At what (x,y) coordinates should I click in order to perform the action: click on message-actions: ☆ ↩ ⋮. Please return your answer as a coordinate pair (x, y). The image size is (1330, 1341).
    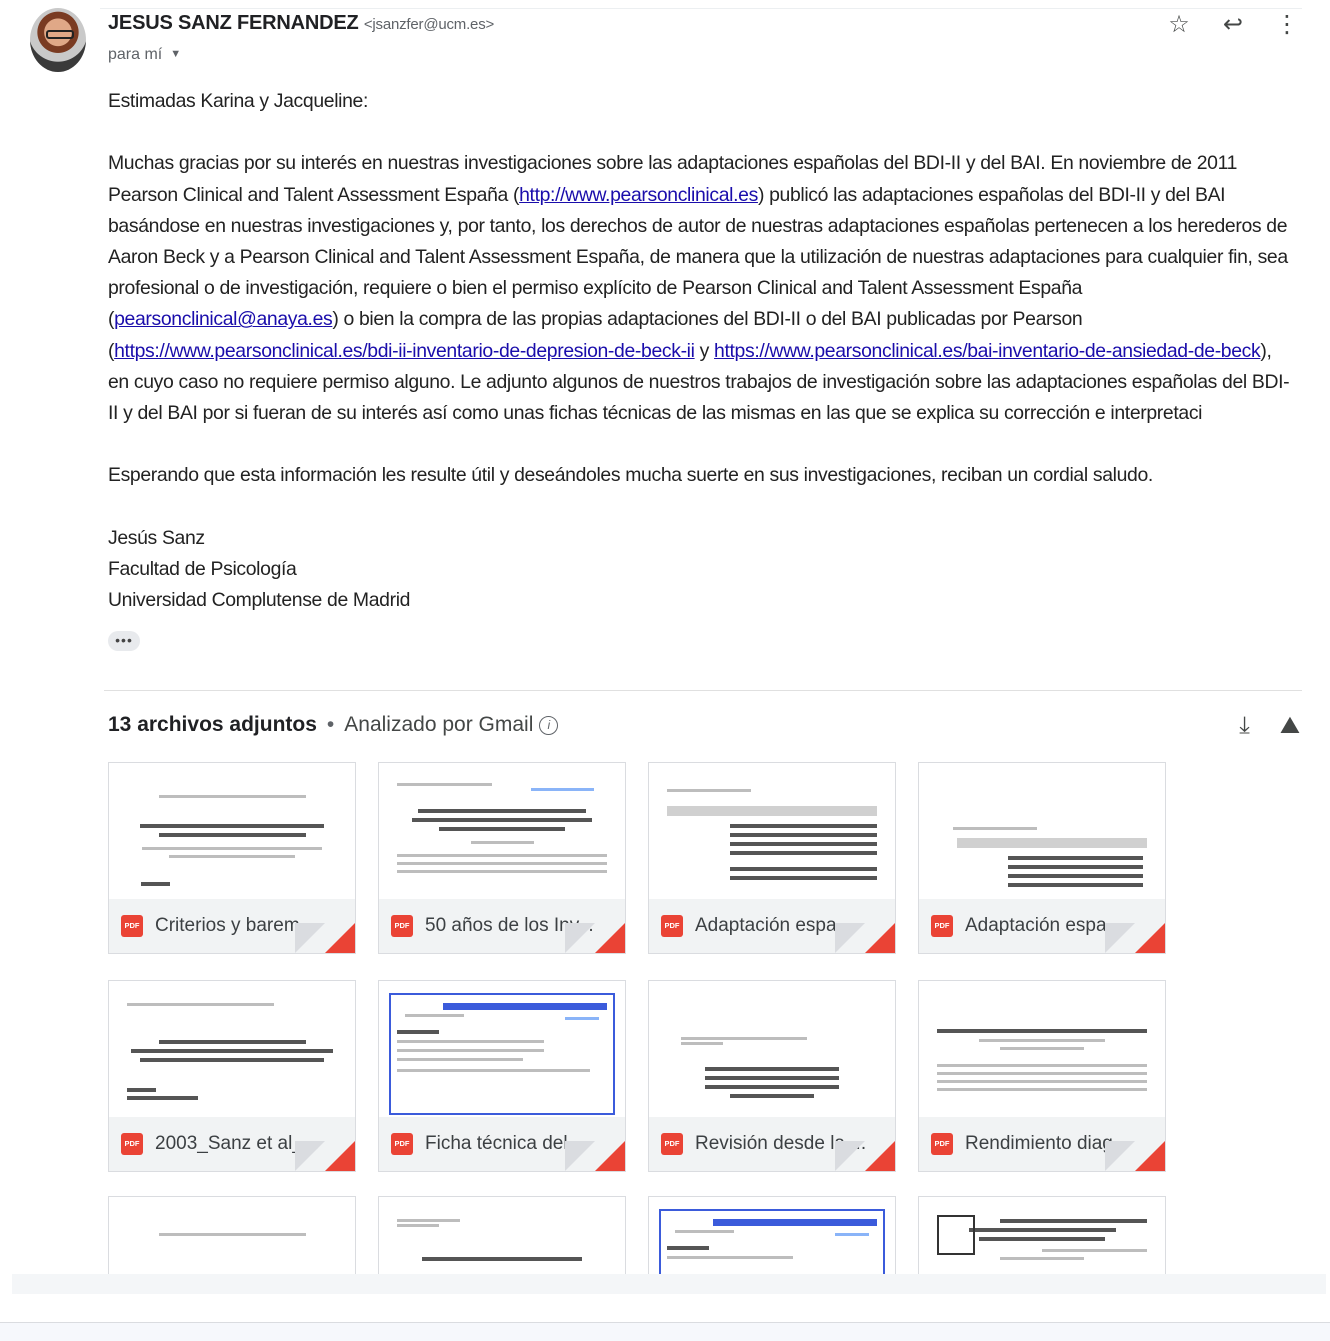
    Looking at the image, I should click on (1233, 24).